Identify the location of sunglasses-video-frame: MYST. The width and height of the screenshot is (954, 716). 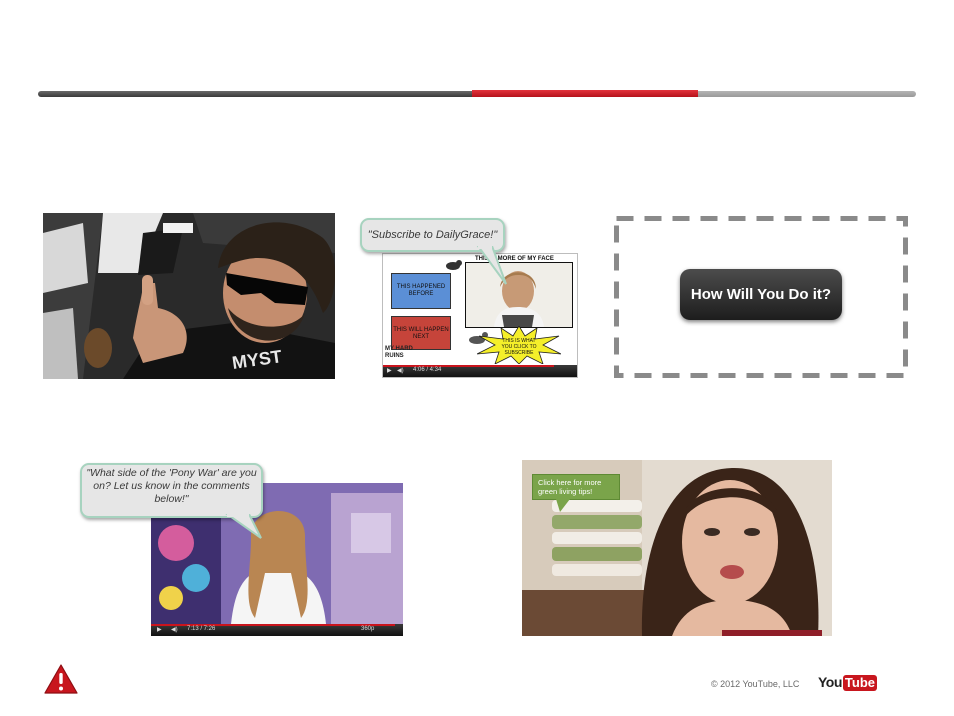
(189, 296).